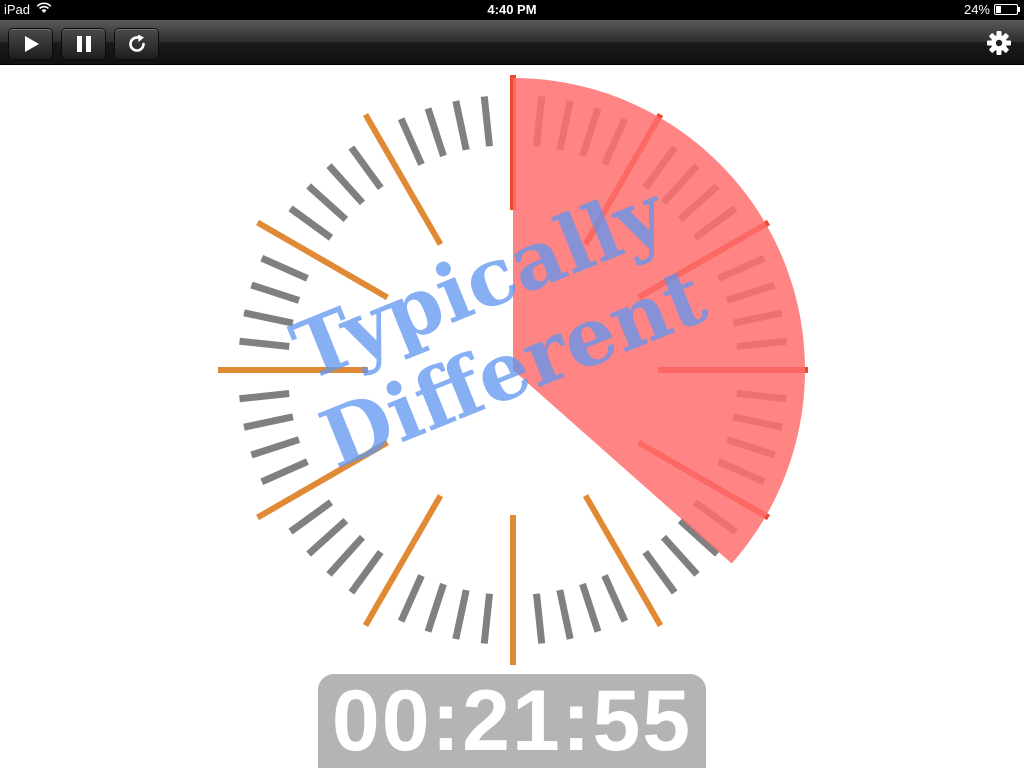 The height and width of the screenshot is (769, 1024). I want to click on pause-button, so click(83, 44).